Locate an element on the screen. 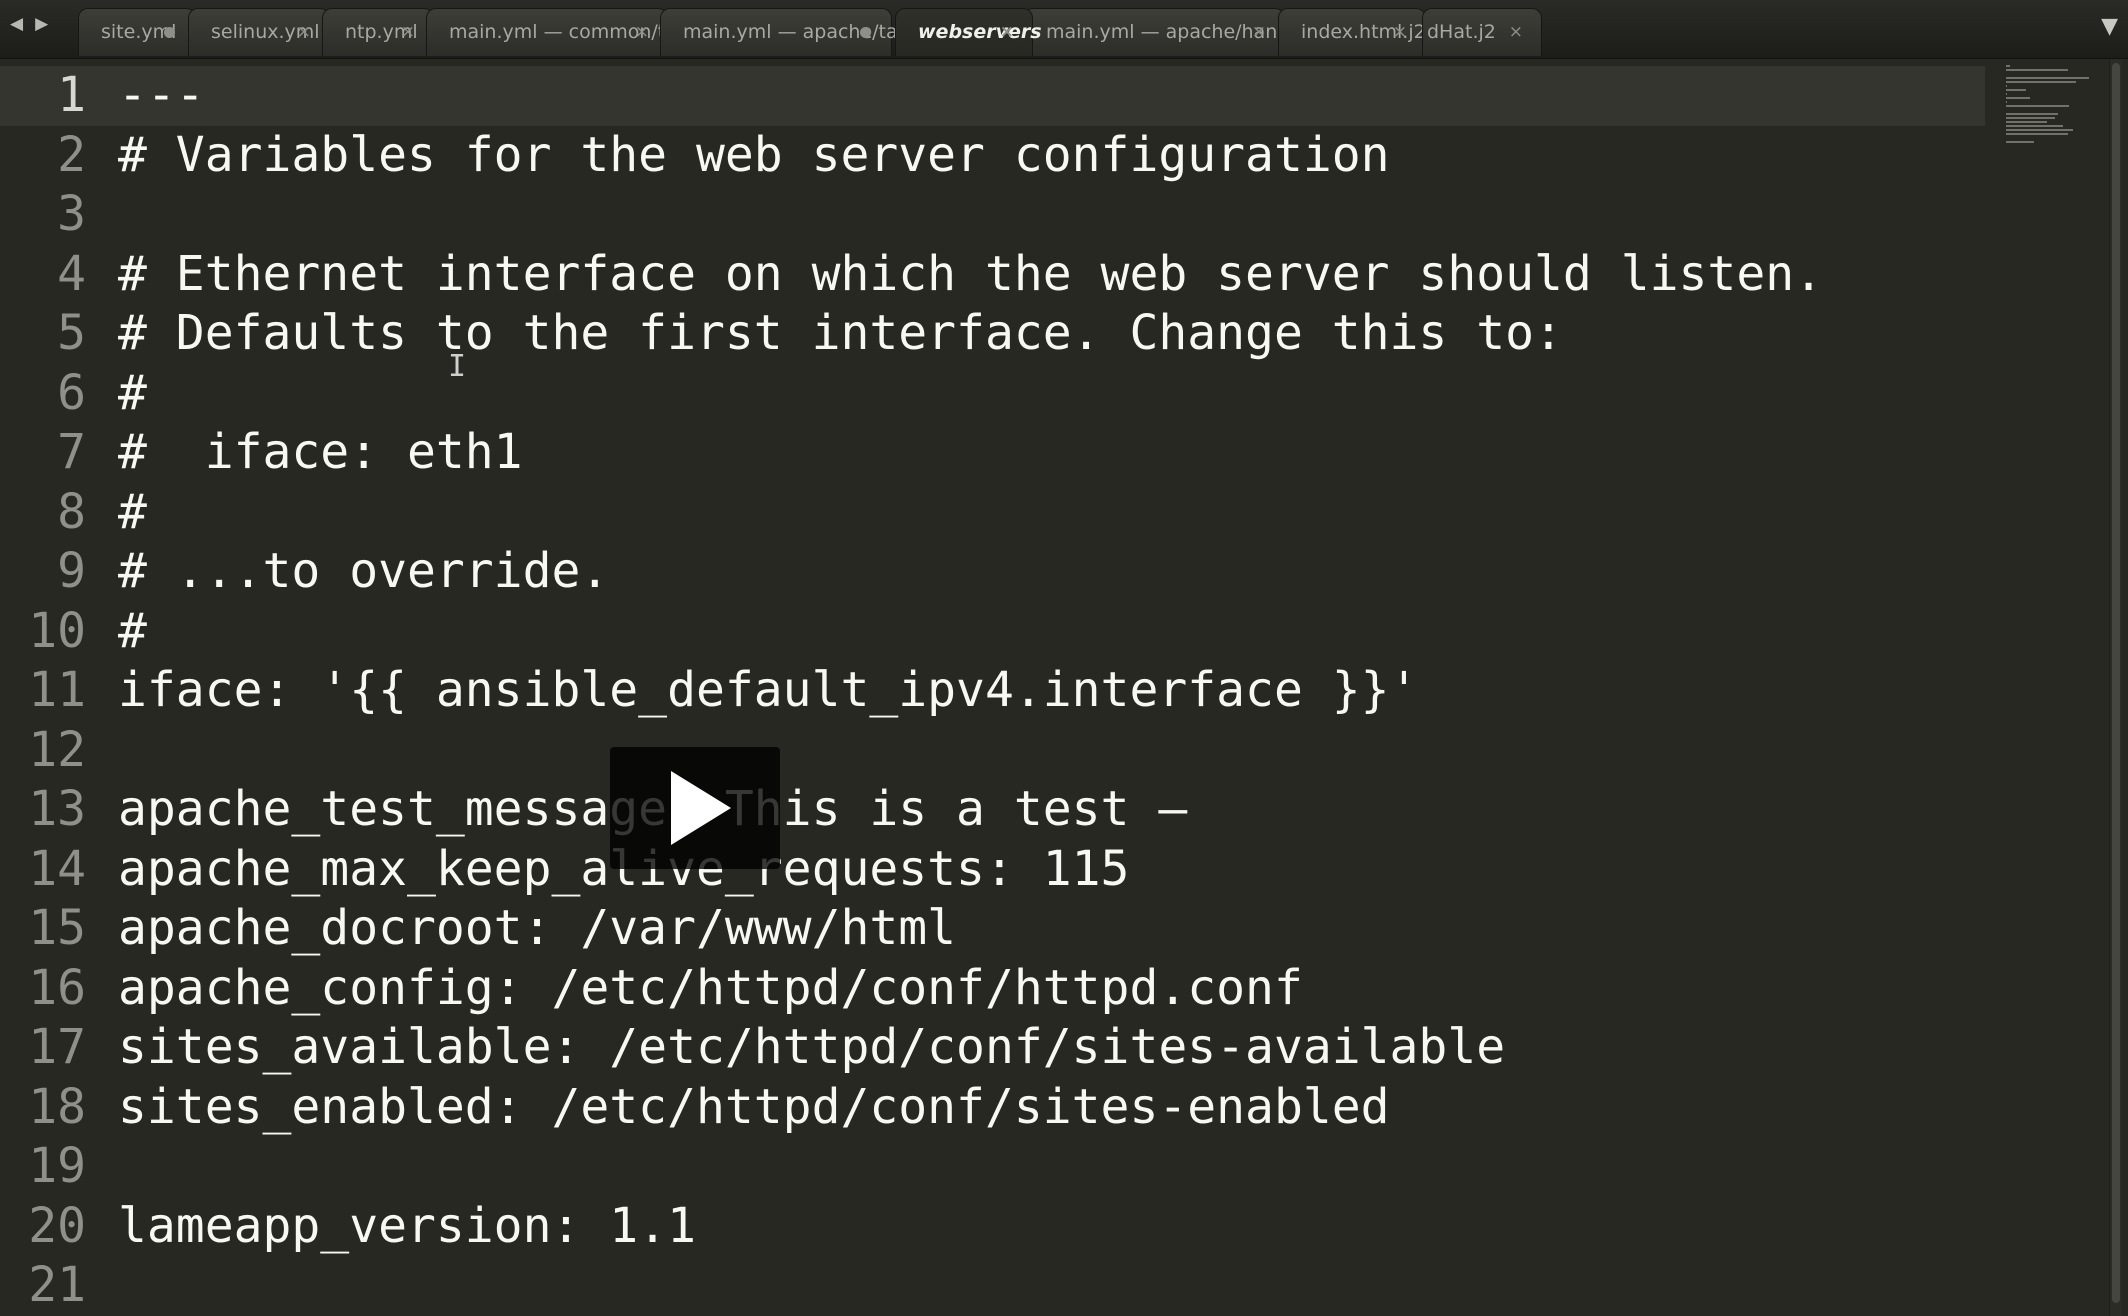  line-number: 8 is located at coordinates (71, 511).